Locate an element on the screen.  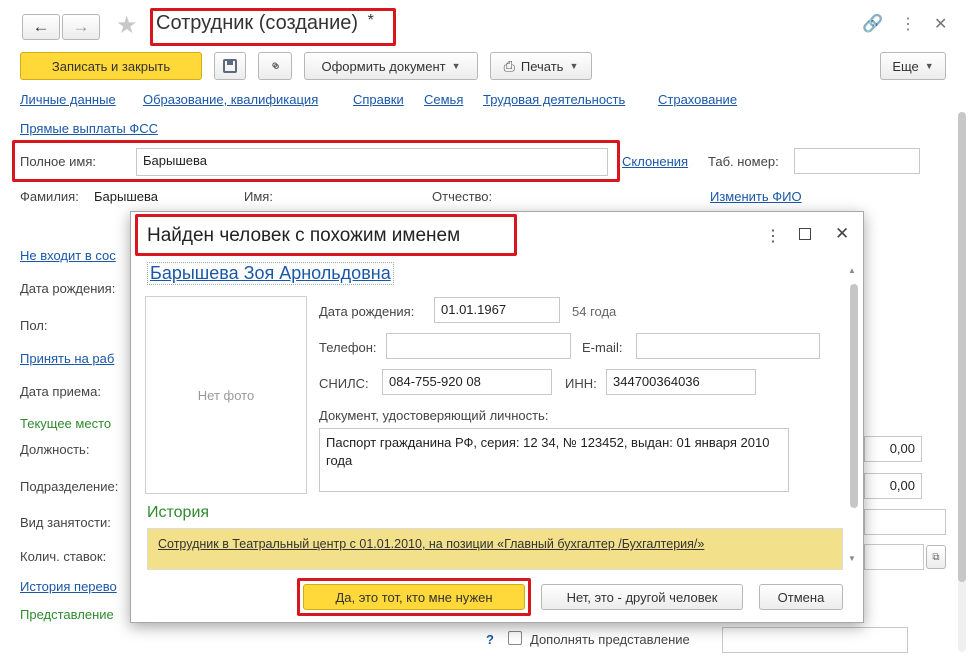
create-document-button: Оформить документ ▼ is located at coordinates (391, 66).